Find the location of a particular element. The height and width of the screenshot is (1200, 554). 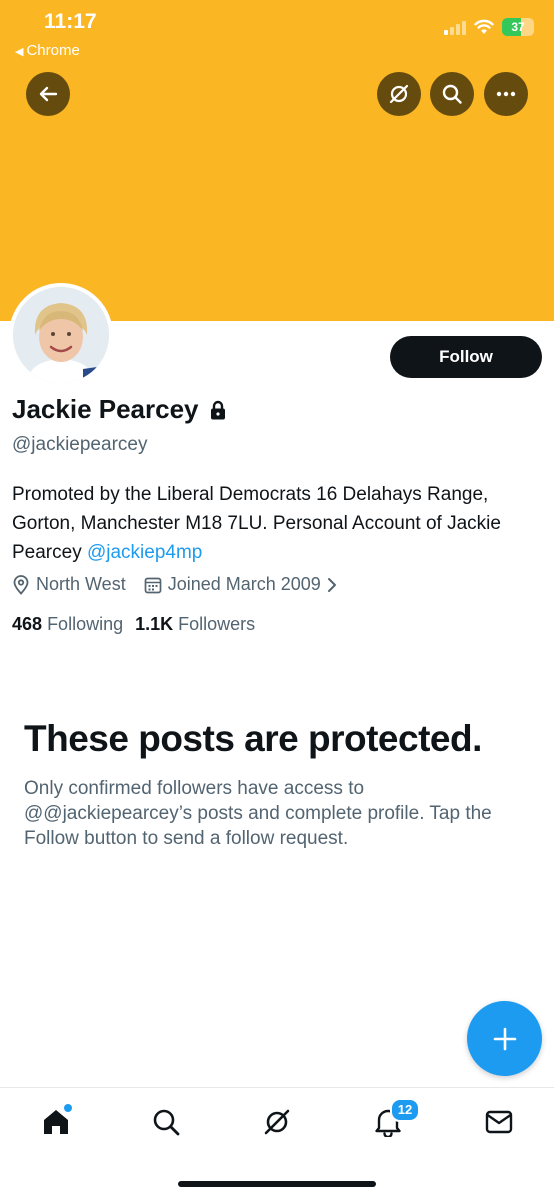

profile-name-row: Jackie Pearcey is located at coordinates (119, 409).